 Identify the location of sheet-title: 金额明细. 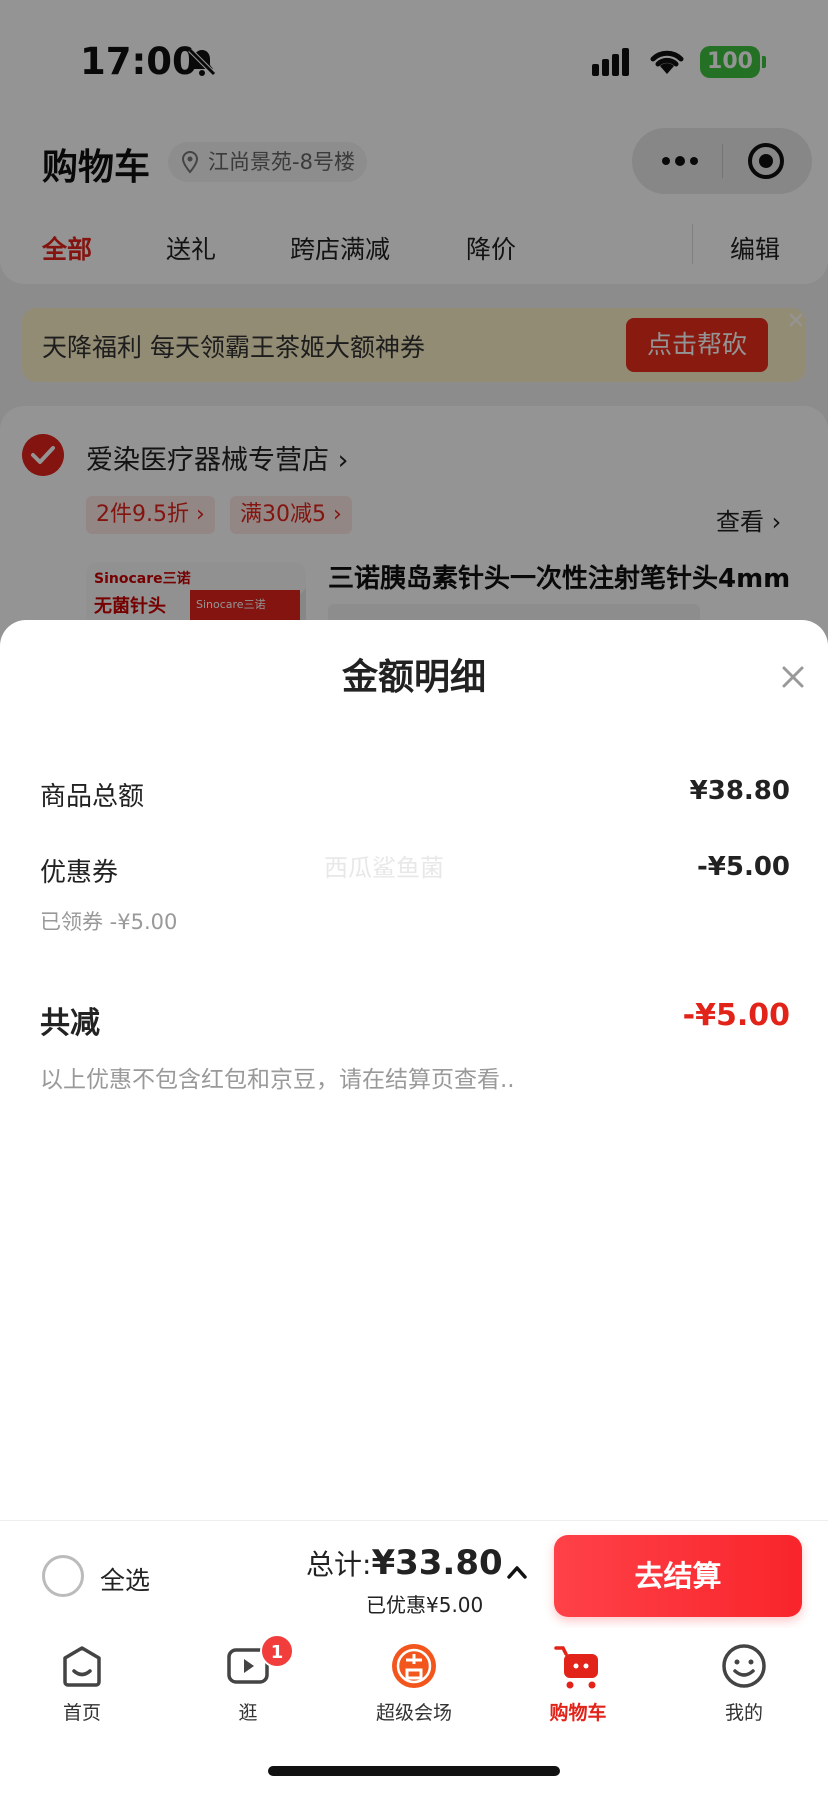
(413, 677).